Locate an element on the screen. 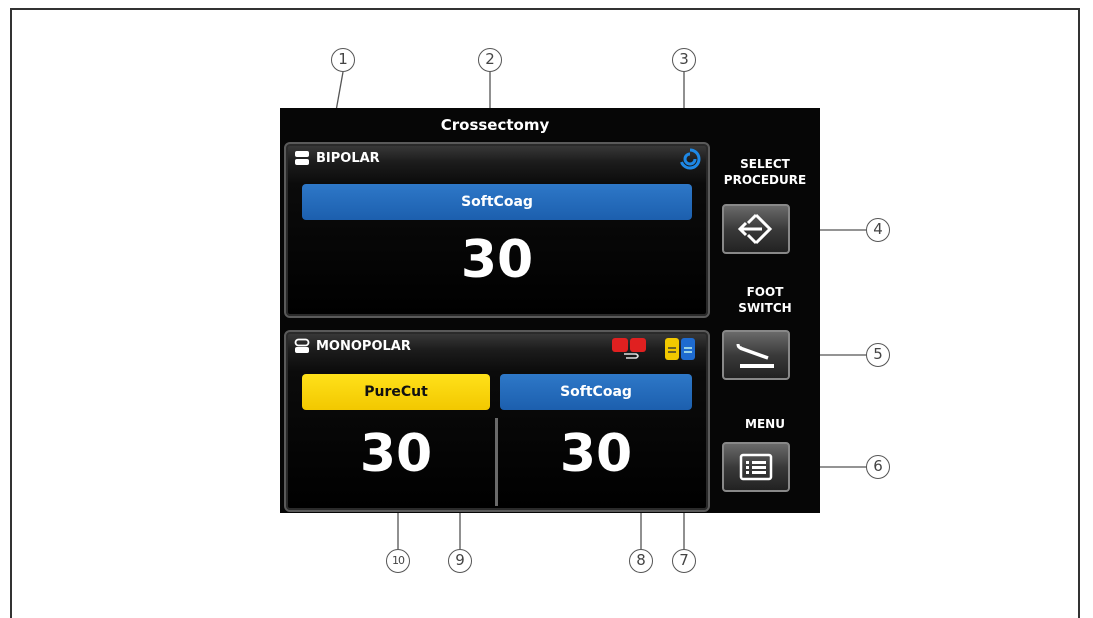 The width and height of the screenshot is (1093, 618). callout-10: 10 is located at coordinates (398, 561).